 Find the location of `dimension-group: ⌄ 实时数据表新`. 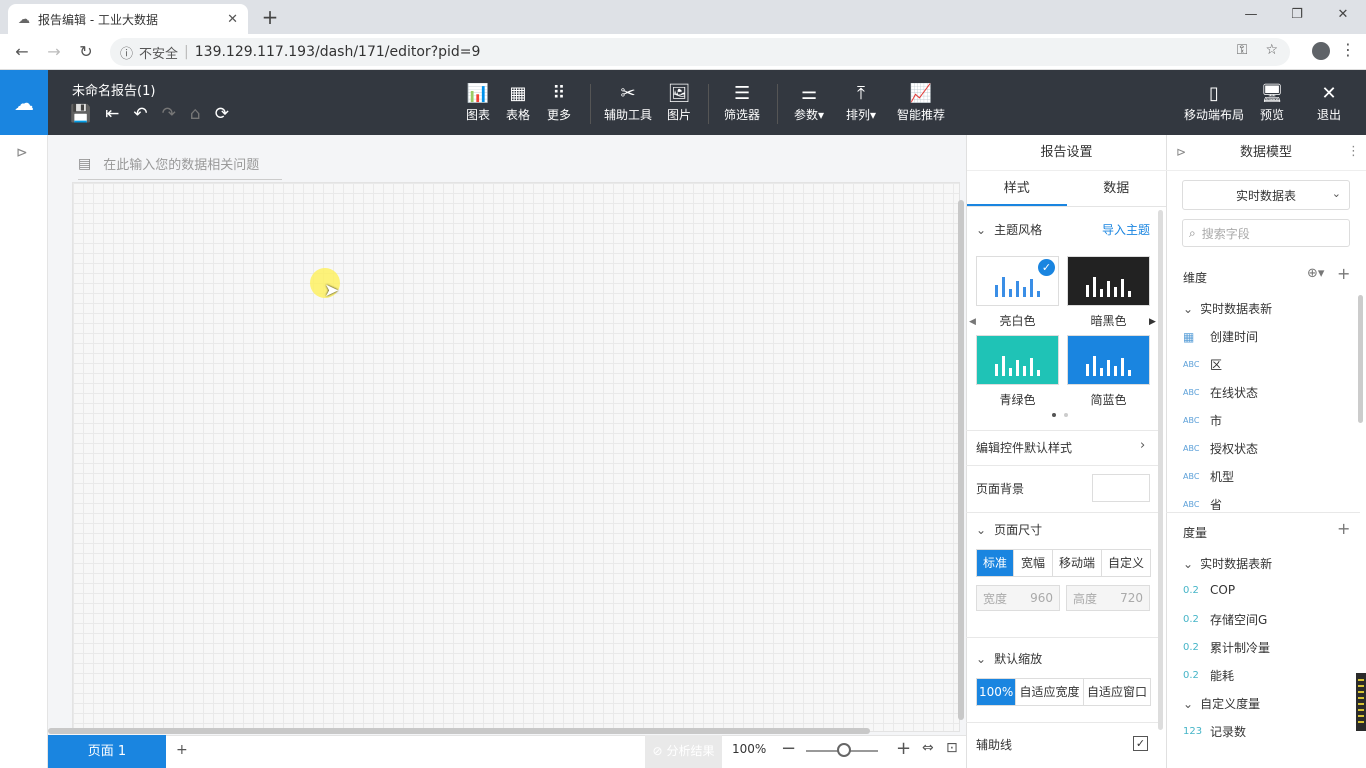

dimension-group: ⌄ 实时数据表新 is located at coordinates (1227, 308).